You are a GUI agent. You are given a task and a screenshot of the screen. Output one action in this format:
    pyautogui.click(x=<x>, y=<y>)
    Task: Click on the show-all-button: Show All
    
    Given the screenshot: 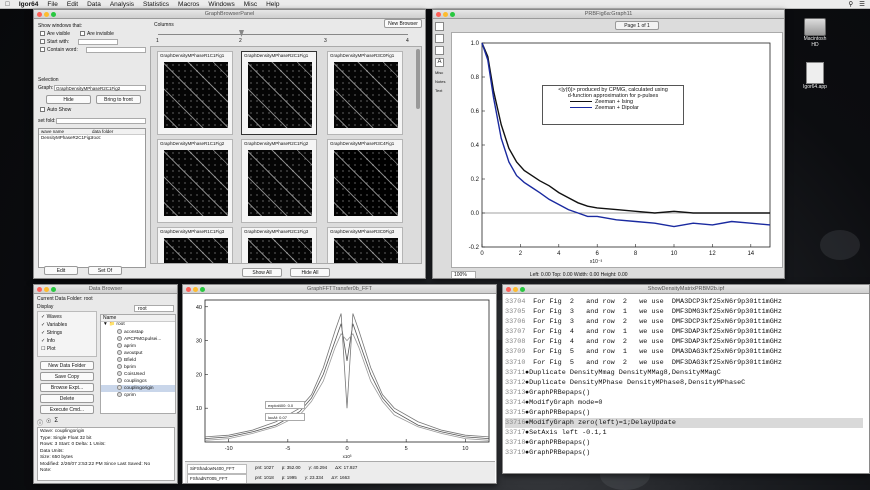 What is the action you would take?
    pyautogui.click(x=262, y=272)
    